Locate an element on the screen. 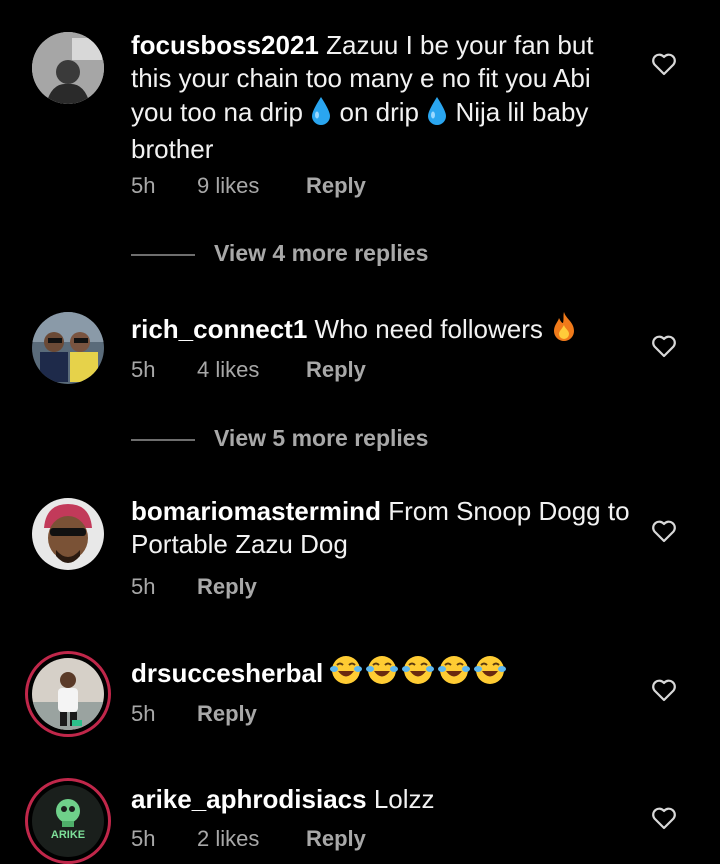  comment-likes: 9 likes is located at coordinates (251, 186).